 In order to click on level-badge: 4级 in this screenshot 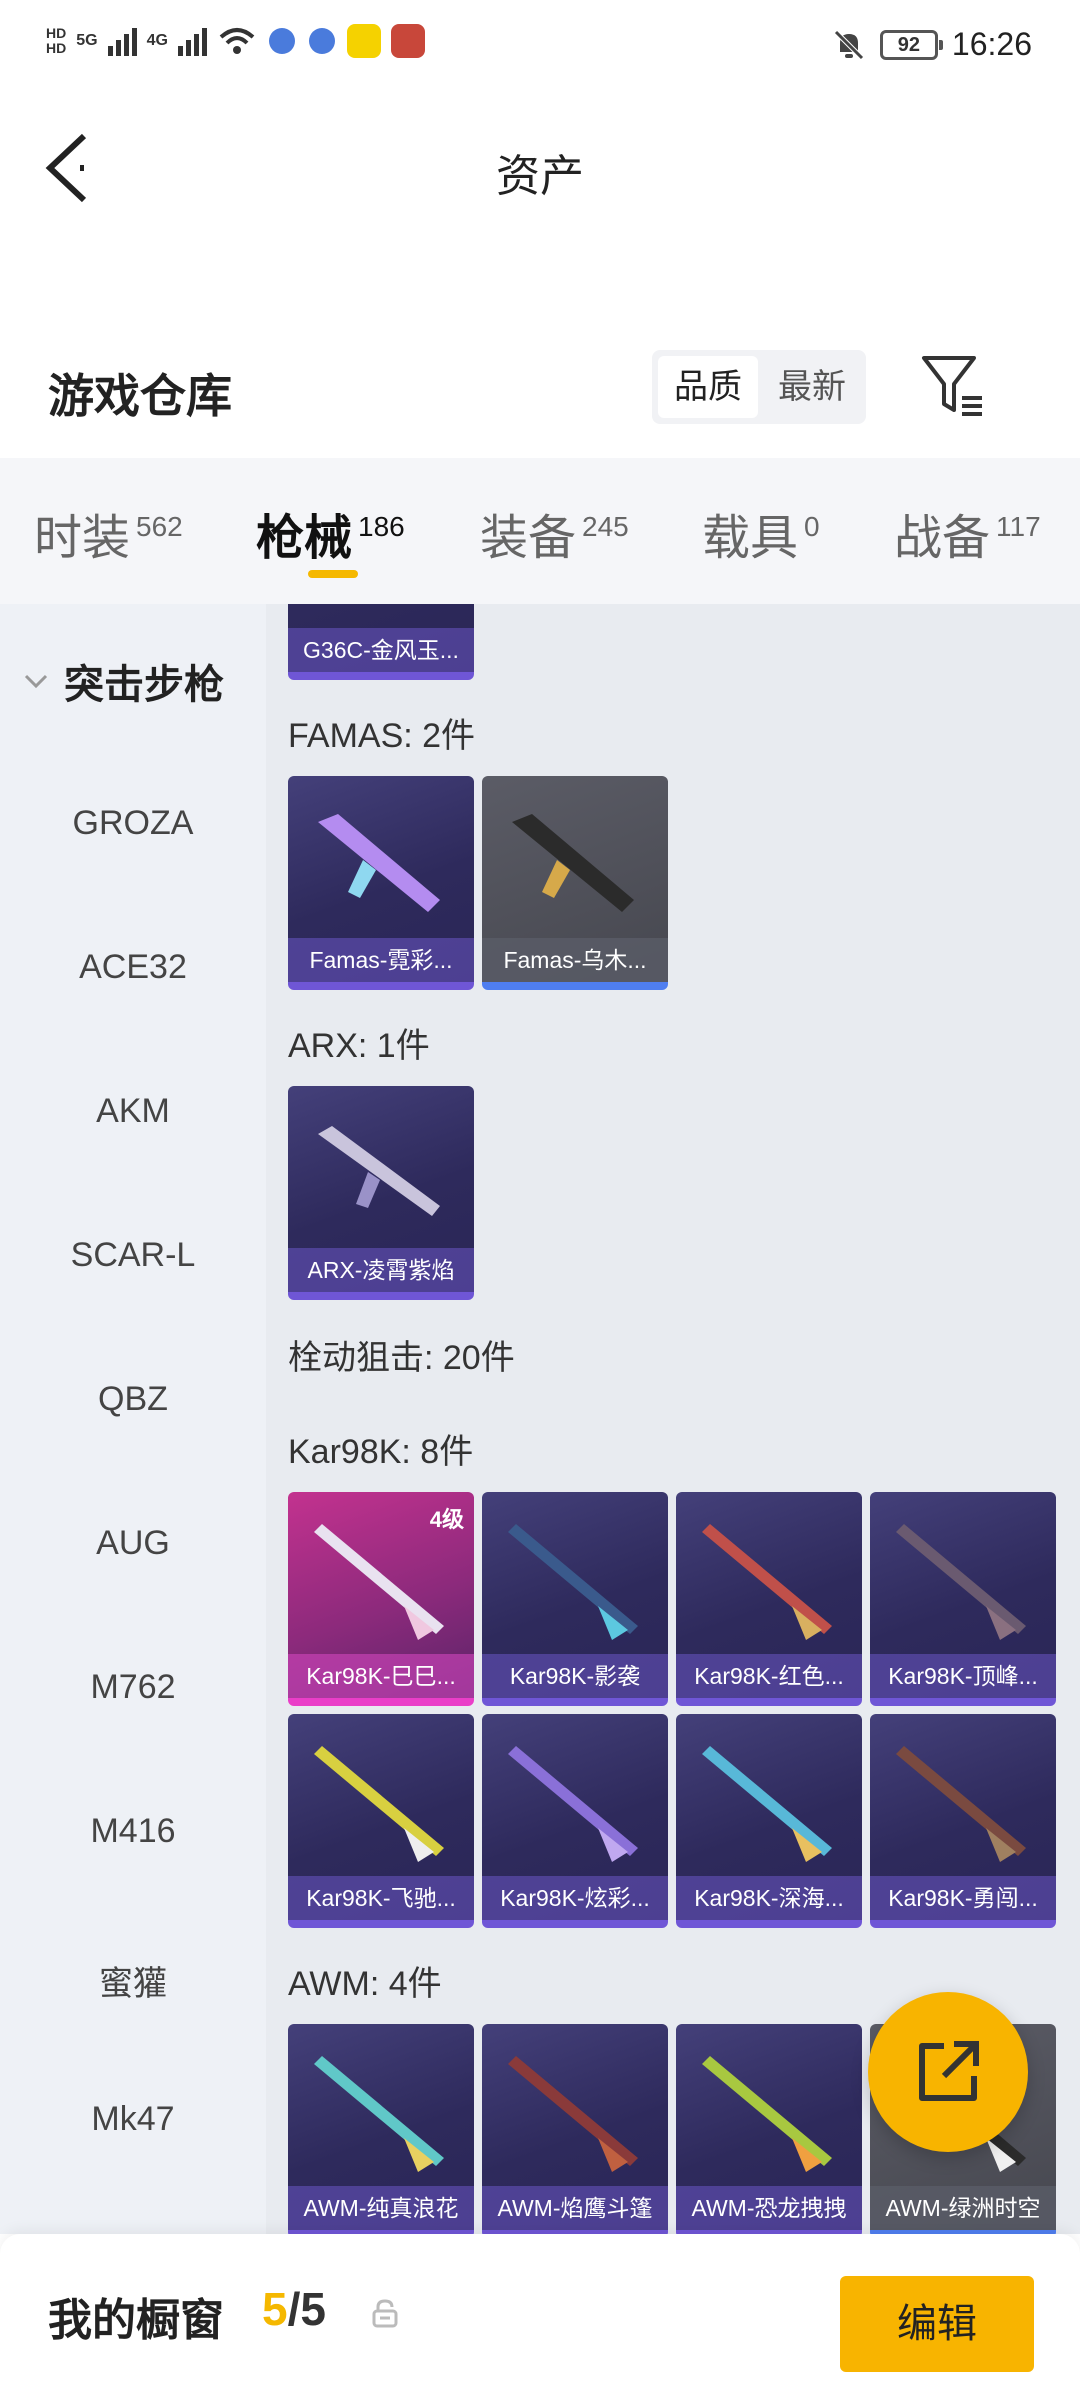, I will do `click(446, 1519)`.